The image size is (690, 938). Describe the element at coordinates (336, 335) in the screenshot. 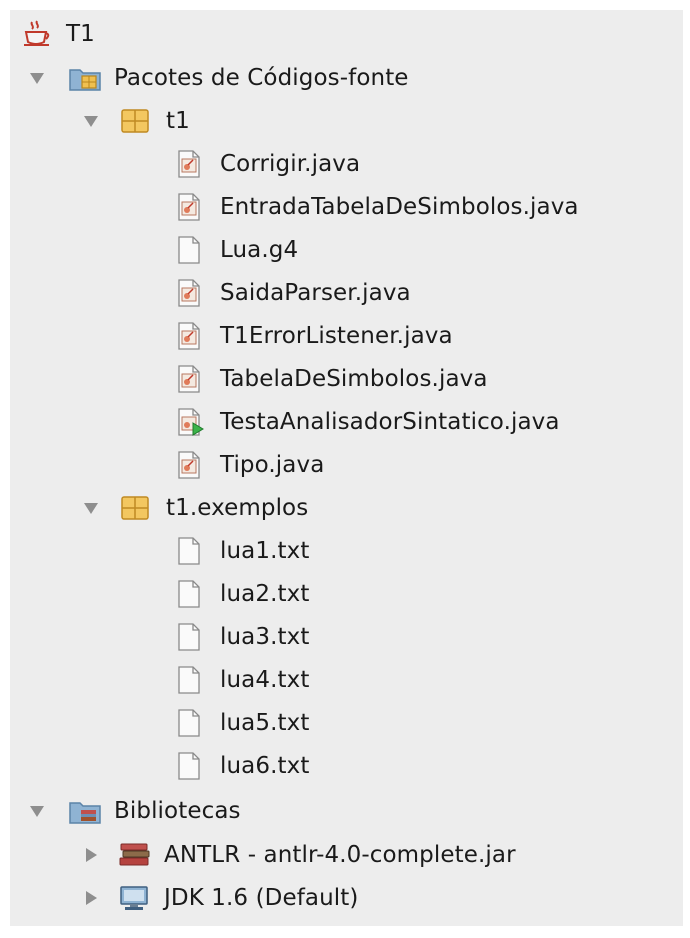

I see `tree-node-label: T1ErrorListener.java` at that location.